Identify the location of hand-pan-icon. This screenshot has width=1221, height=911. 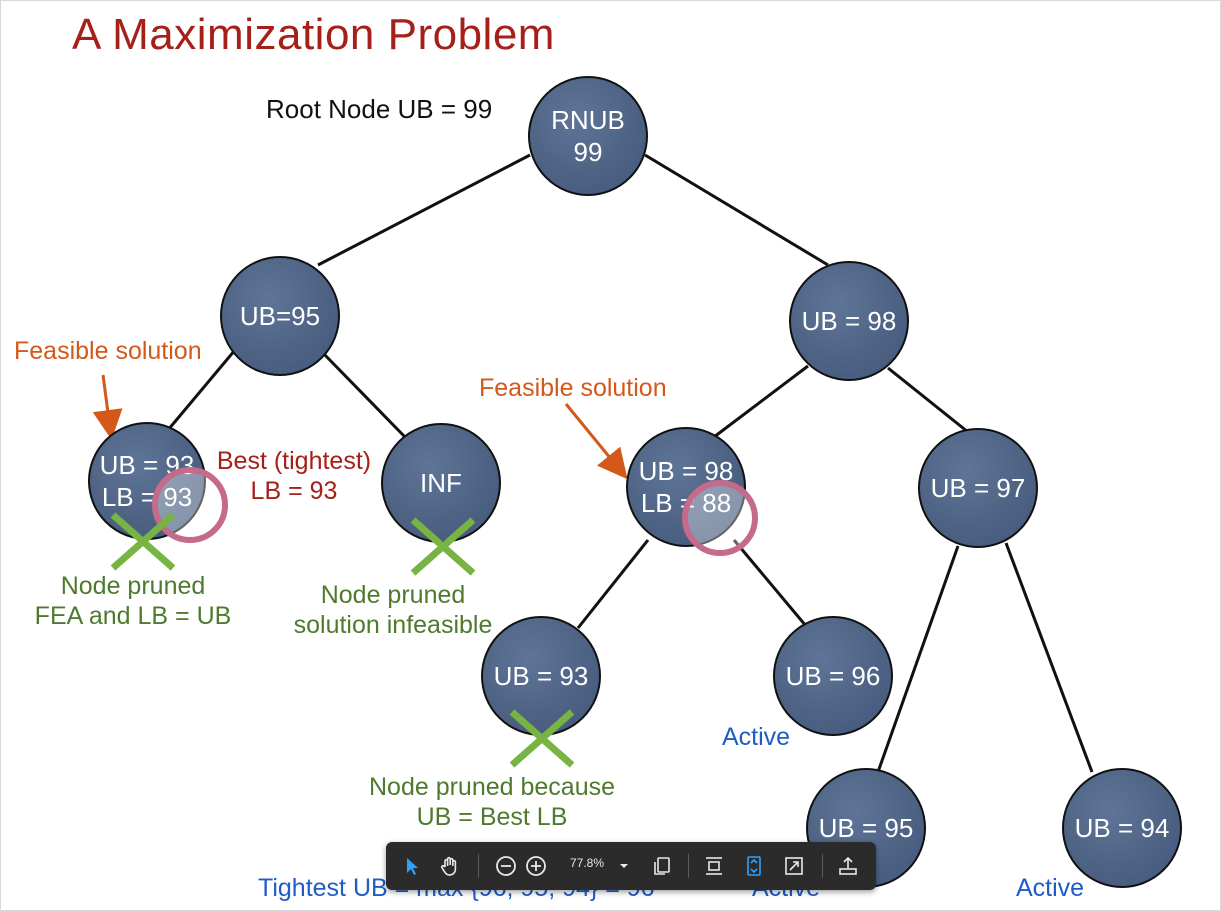
(450, 866).